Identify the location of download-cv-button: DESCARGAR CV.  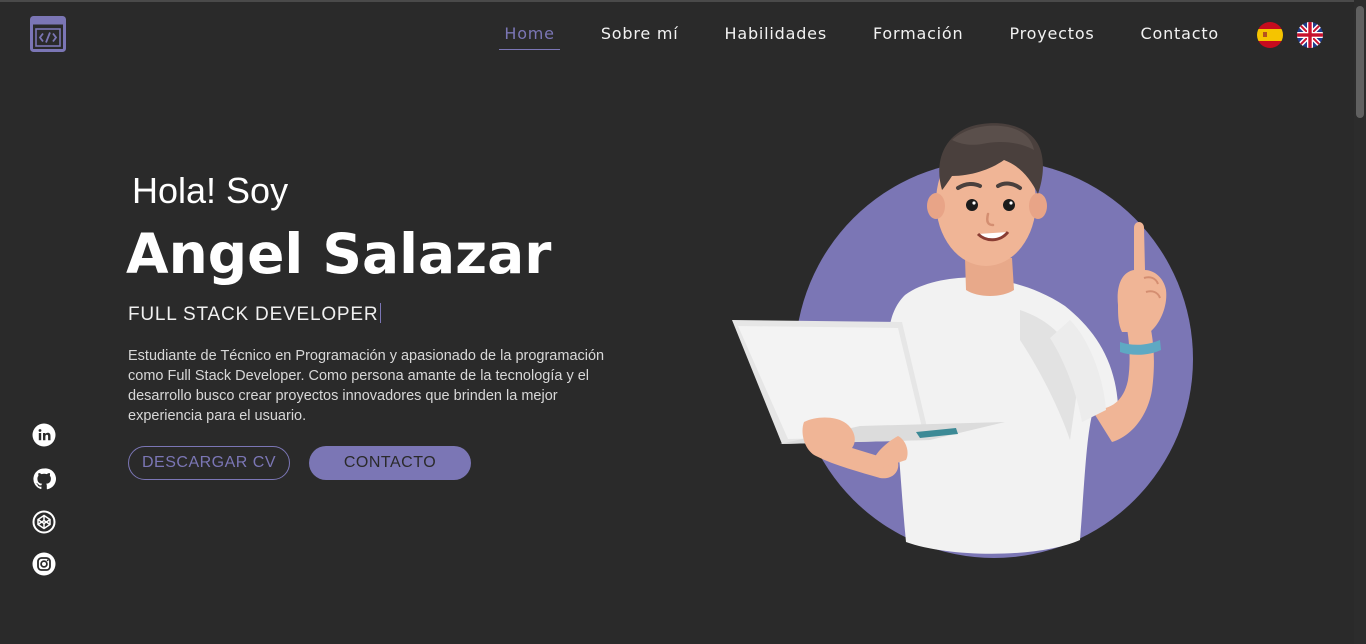
(209, 463).